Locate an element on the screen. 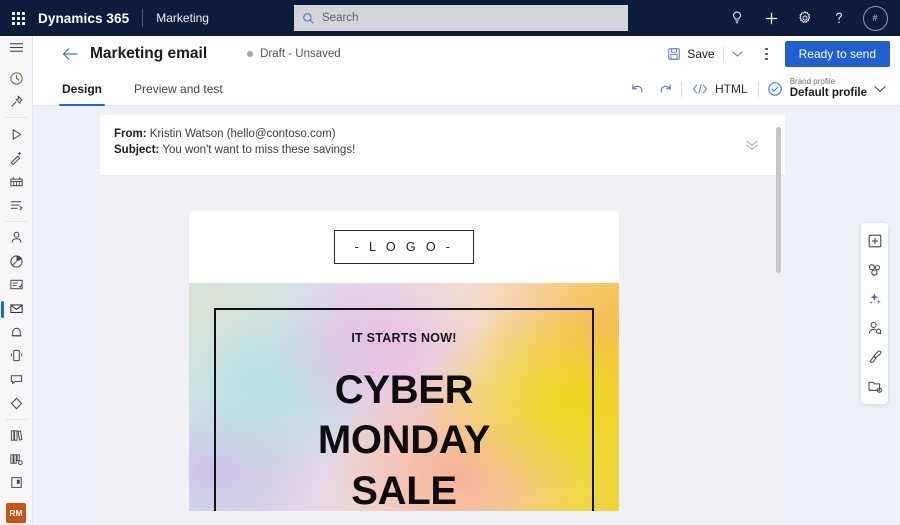  more-commands-button is located at coordinates (767, 54).